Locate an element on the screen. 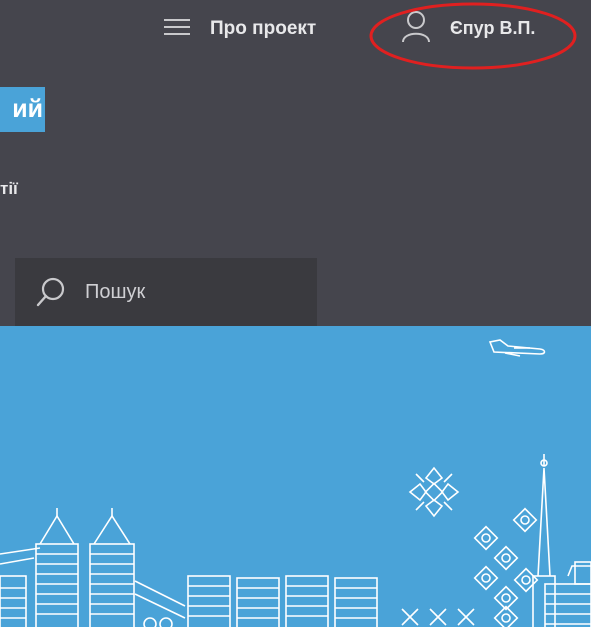 This screenshot has width=591, height=627. menu-icon is located at coordinates (177, 29).